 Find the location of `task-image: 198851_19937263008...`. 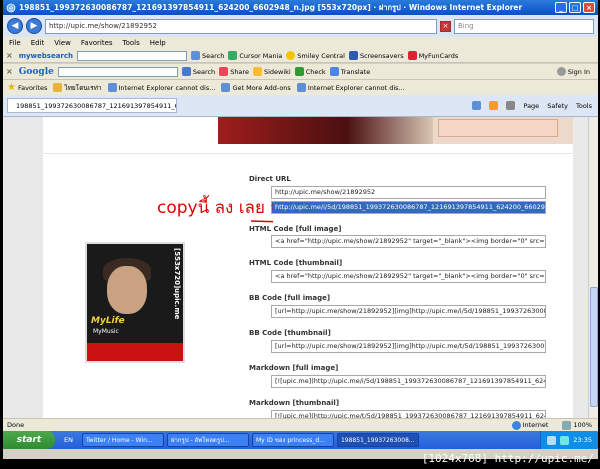

task-image: 198851_19937263008... is located at coordinates (377, 440).